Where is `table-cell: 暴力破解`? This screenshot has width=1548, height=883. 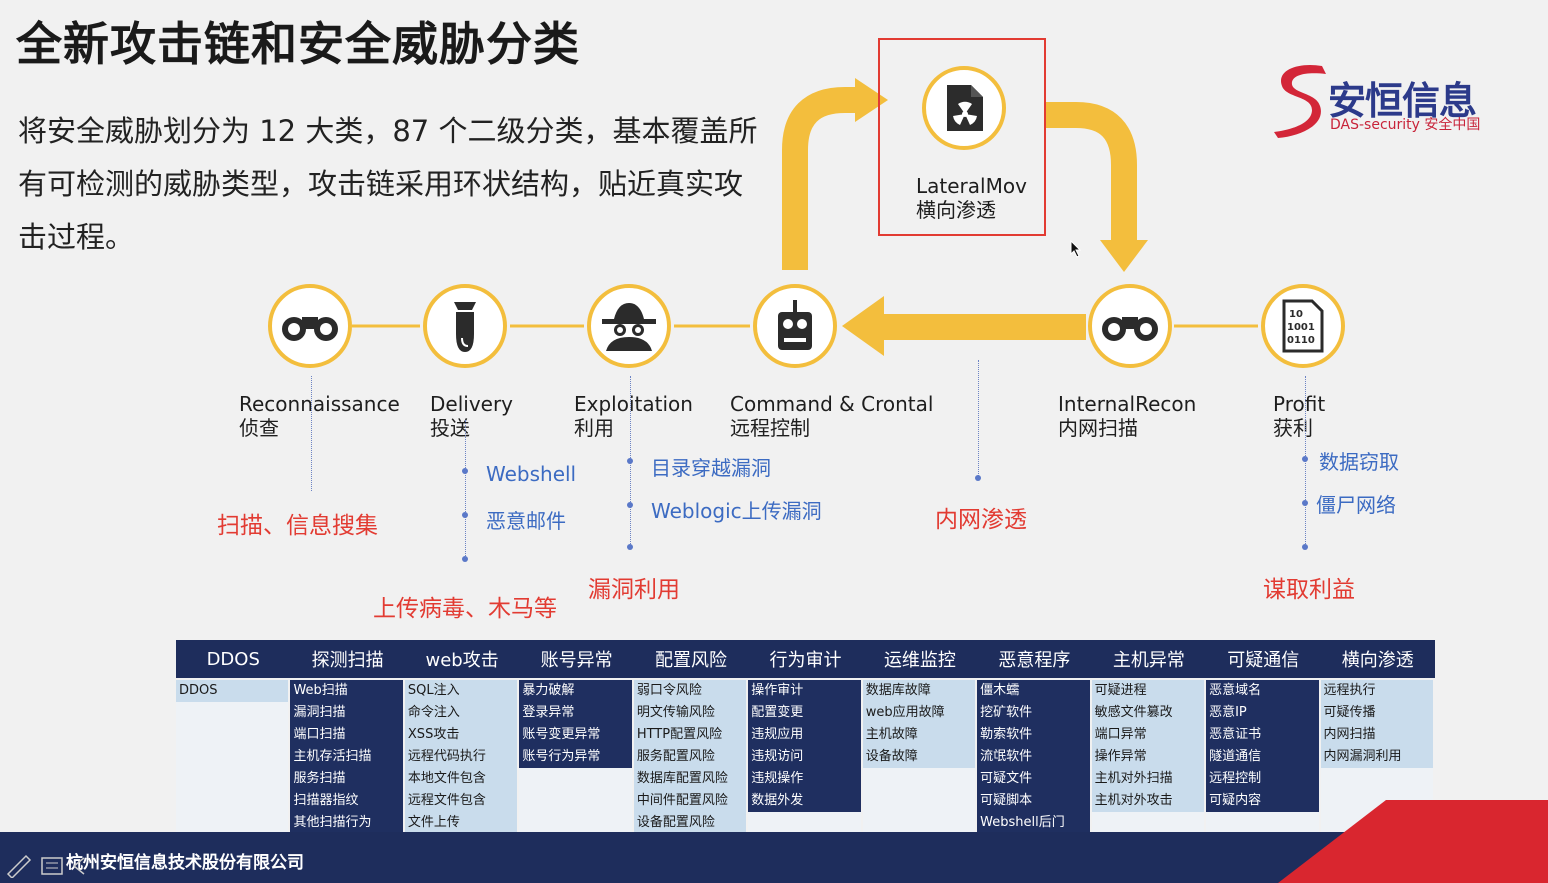
table-cell: 暴力破解 is located at coordinates (575, 691).